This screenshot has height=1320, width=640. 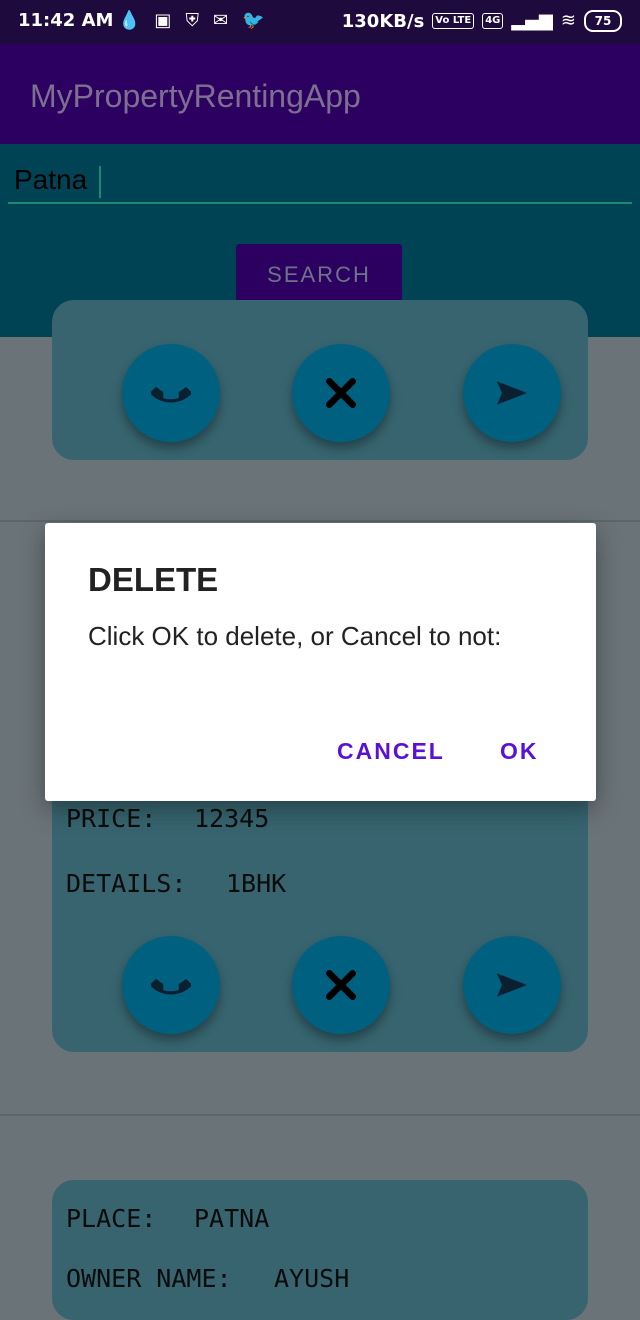 What do you see at coordinates (383, 21) in the screenshot?
I see `net-speed: 130KB/s` at bounding box center [383, 21].